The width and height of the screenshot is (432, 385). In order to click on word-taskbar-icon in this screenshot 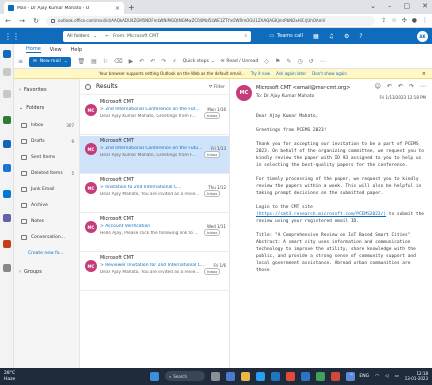, I will do `click(305, 376)`.